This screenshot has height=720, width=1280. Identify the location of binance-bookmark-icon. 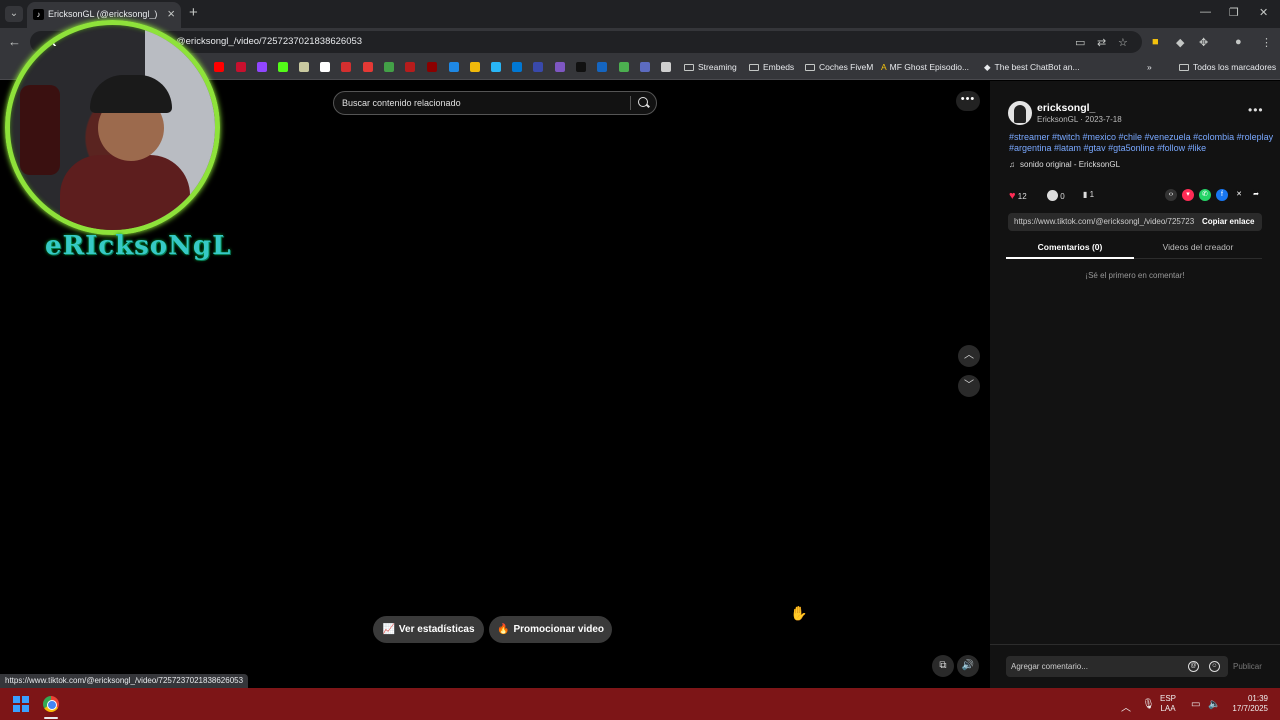
(475, 67).